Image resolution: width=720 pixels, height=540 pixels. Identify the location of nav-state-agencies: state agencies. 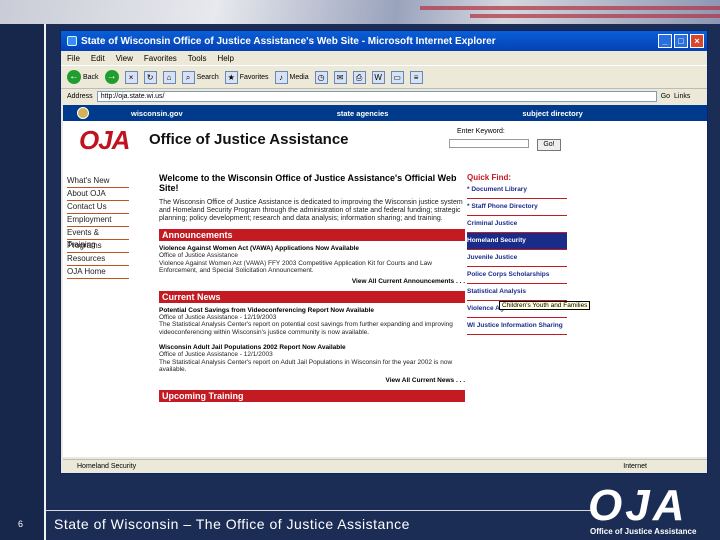
(363, 113).